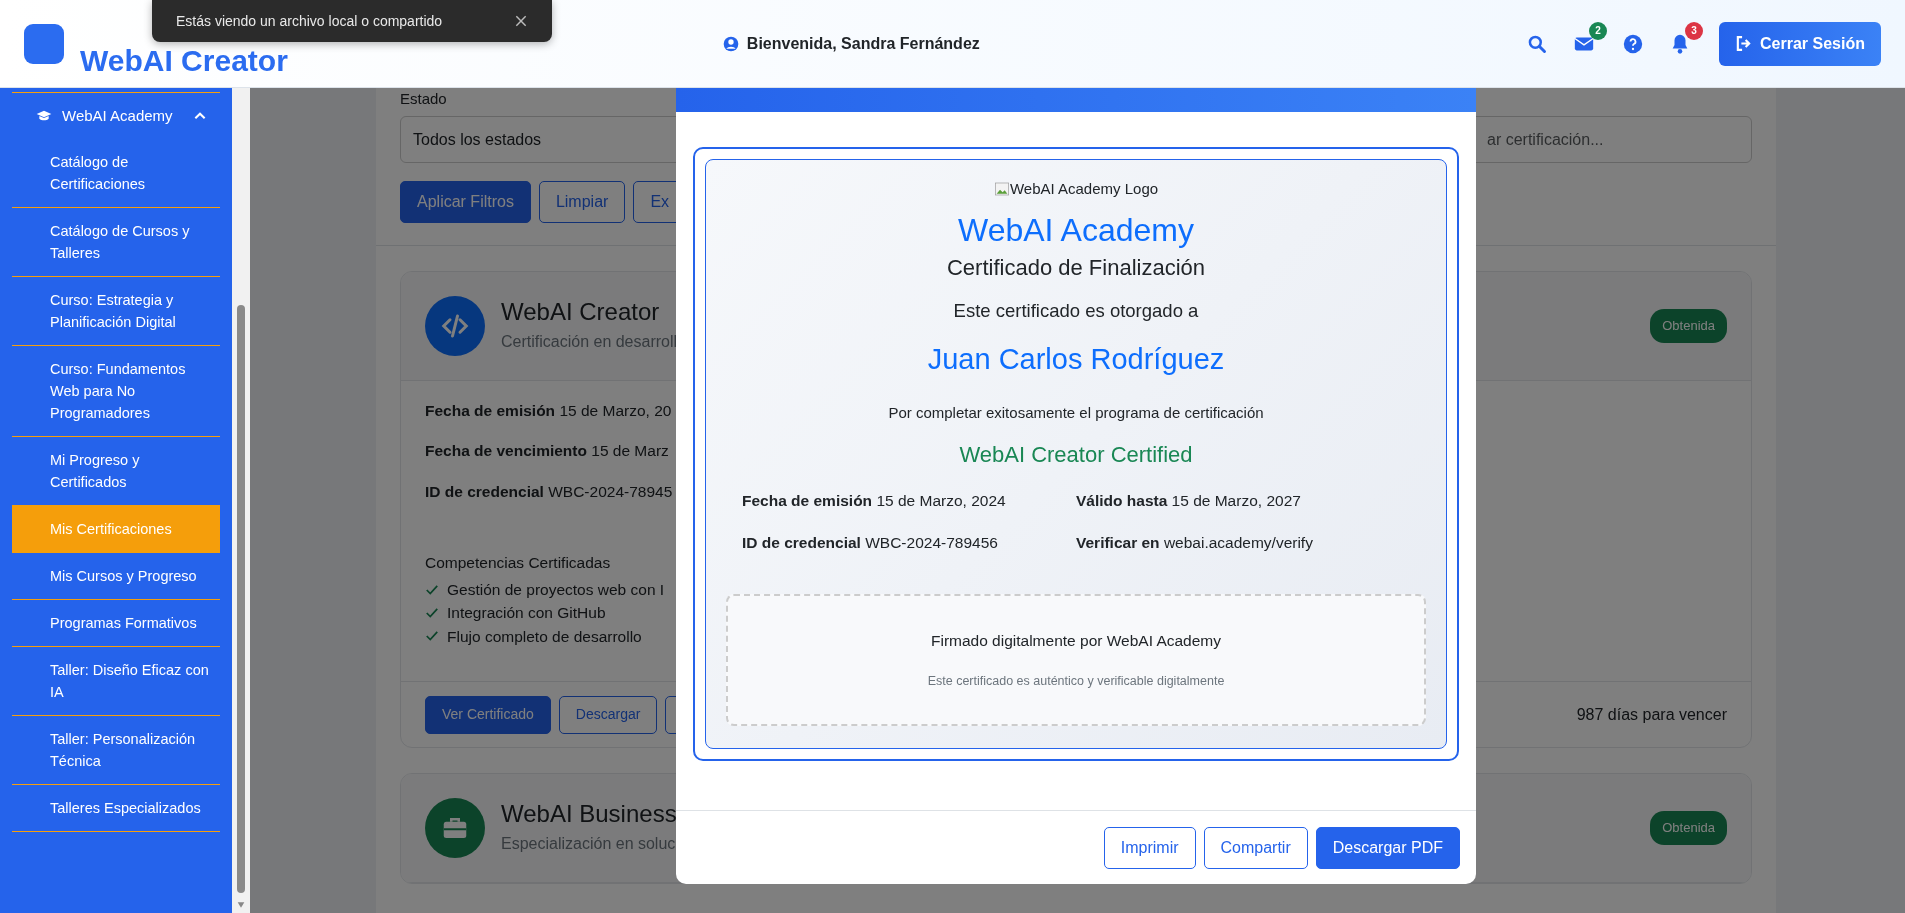 The width and height of the screenshot is (1905, 913). What do you see at coordinates (1149, 847) in the screenshot?
I see `button: Imprimir` at bounding box center [1149, 847].